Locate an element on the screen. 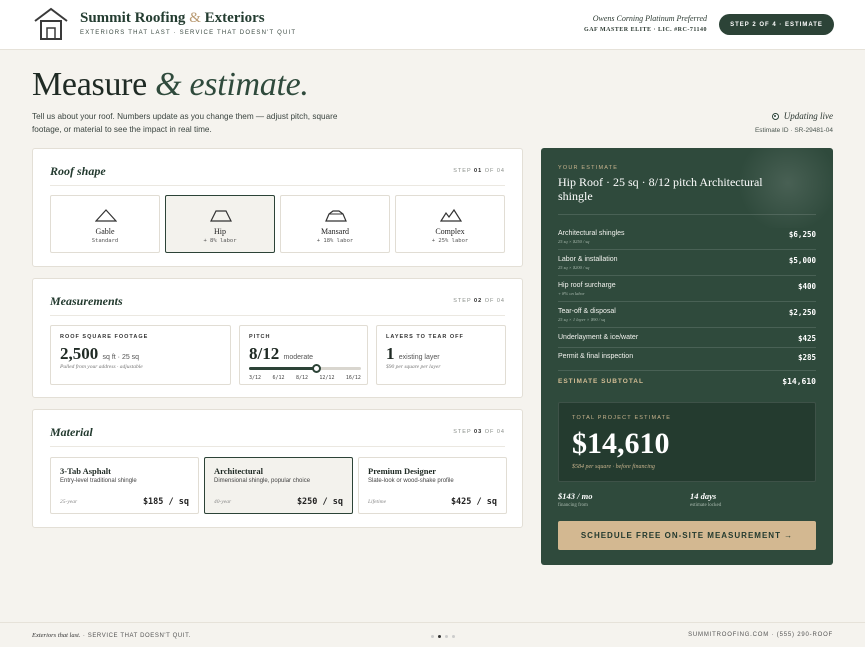 This screenshot has width=865, height=647. line-item-name: Hip roof surcharge is located at coordinates (587, 285).